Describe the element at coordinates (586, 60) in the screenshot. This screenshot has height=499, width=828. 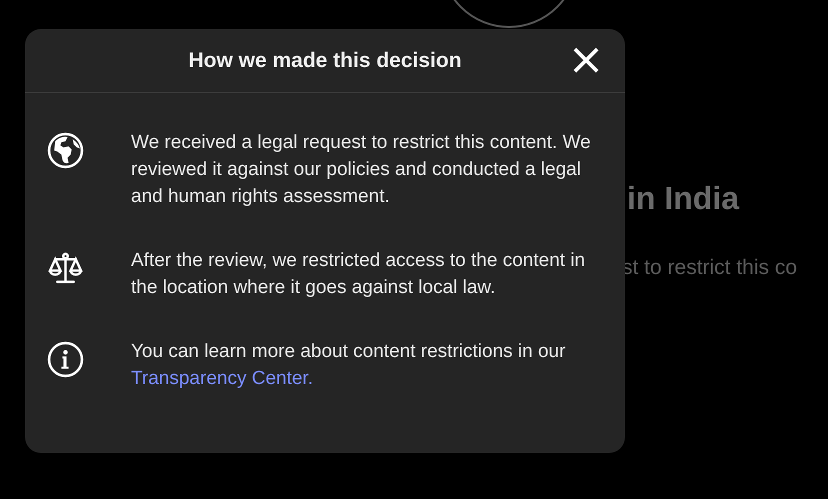
I see `close-button: ×` at that location.